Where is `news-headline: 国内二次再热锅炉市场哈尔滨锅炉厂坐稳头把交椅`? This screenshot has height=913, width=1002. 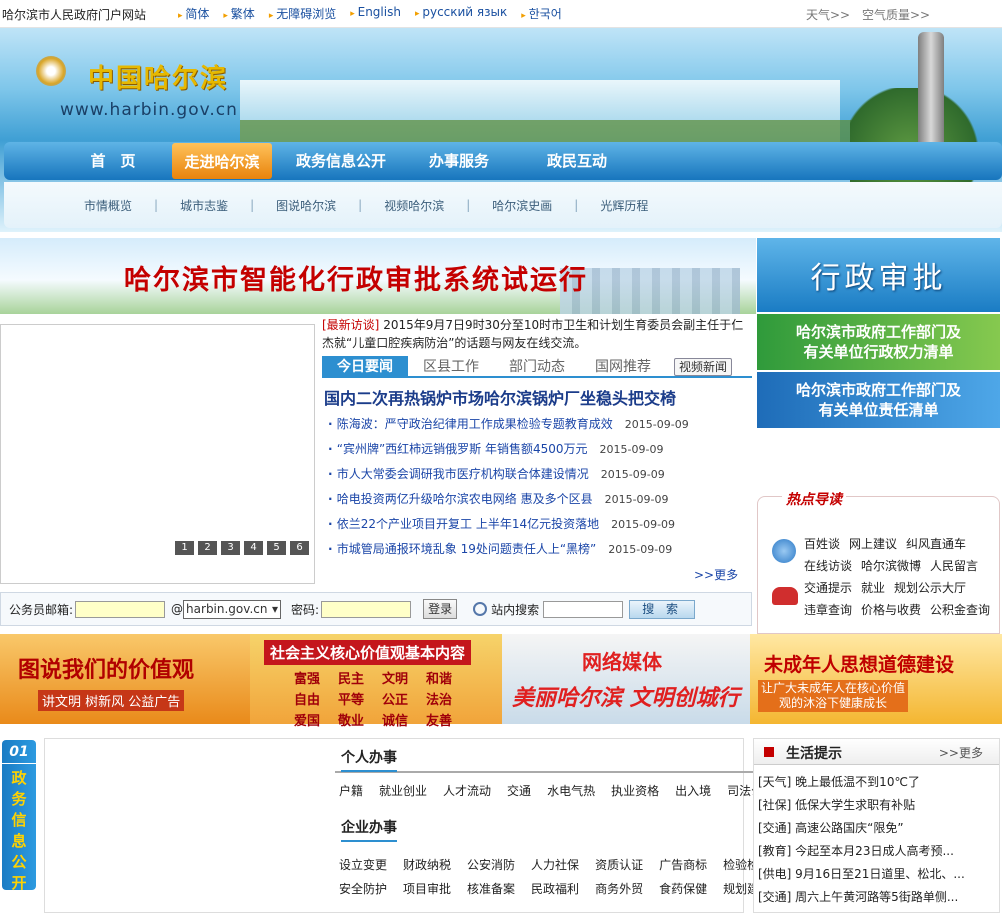
news-headline: 国内二次再热锅炉市场哈尔滨锅炉厂坐稳头把交椅 is located at coordinates (500, 397).